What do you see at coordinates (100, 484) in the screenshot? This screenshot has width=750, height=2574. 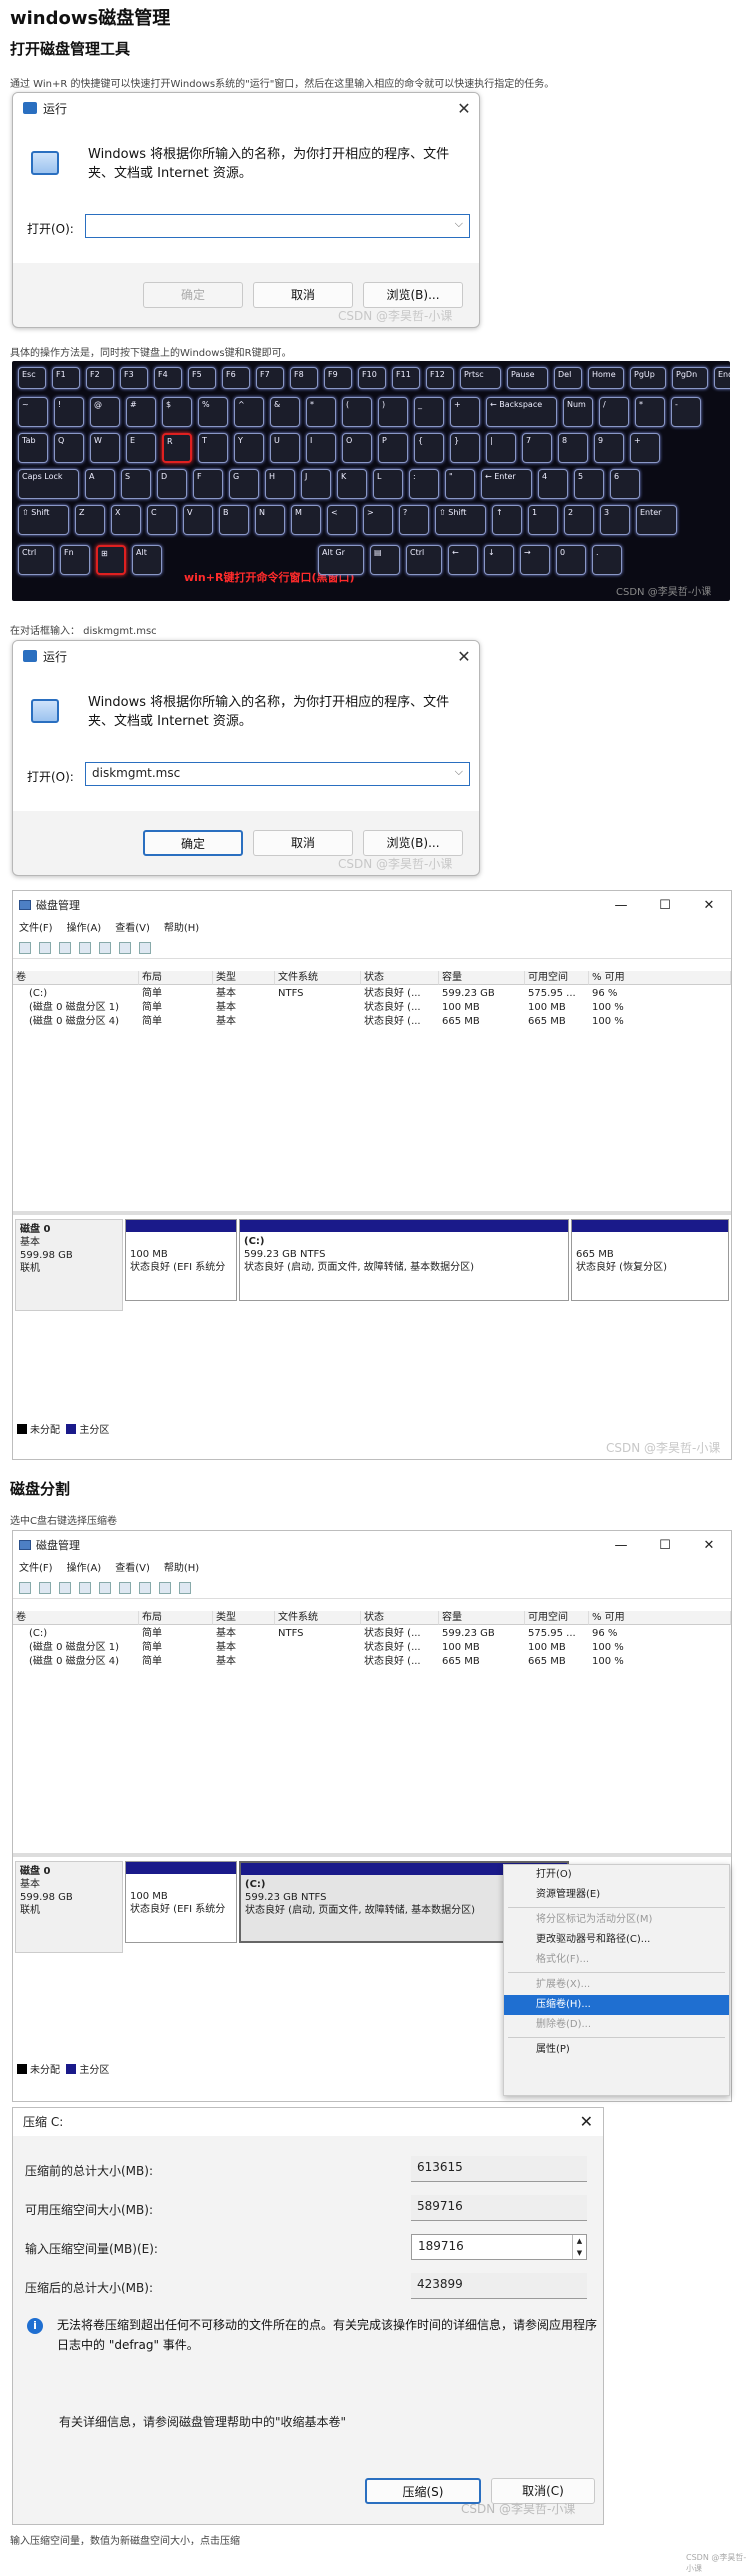 I see `keyboard-key: A` at bounding box center [100, 484].